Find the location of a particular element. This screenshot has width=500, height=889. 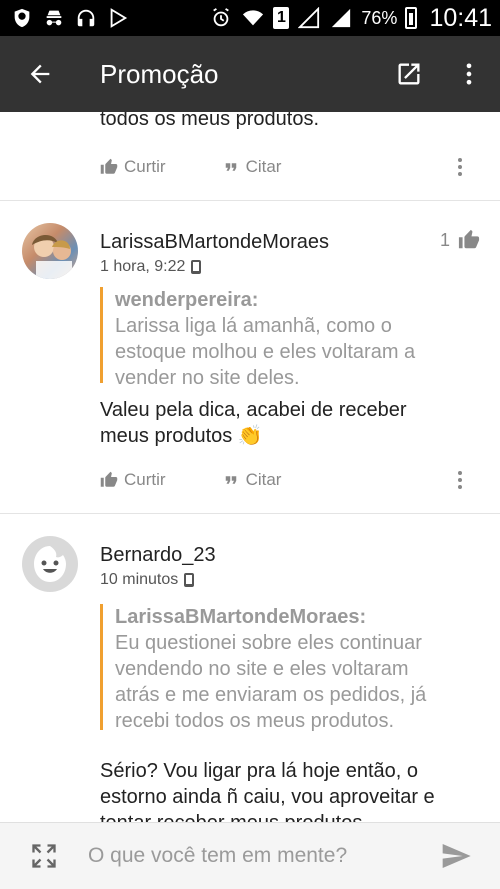

composer-bar is located at coordinates (250, 855).